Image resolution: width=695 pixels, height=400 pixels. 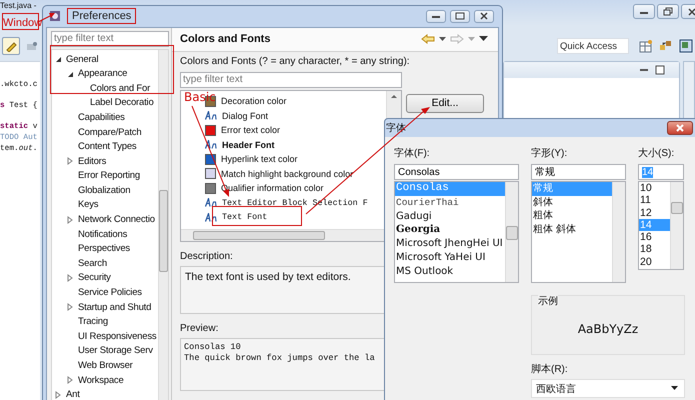 What do you see at coordinates (93, 322) in the screenshot?
I see `tree-item: Tracing` at bounding box center [93, 322].